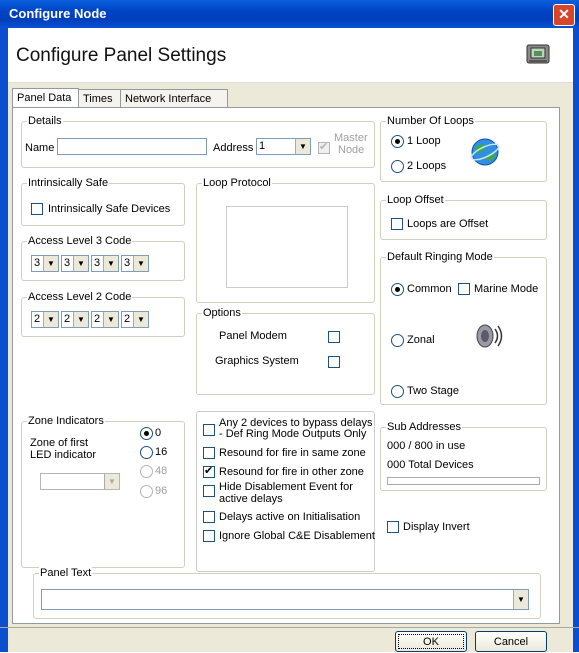 The width and height of the screenshot is (579, 653). I want to click on zone-48-radio, so click(146, 471).